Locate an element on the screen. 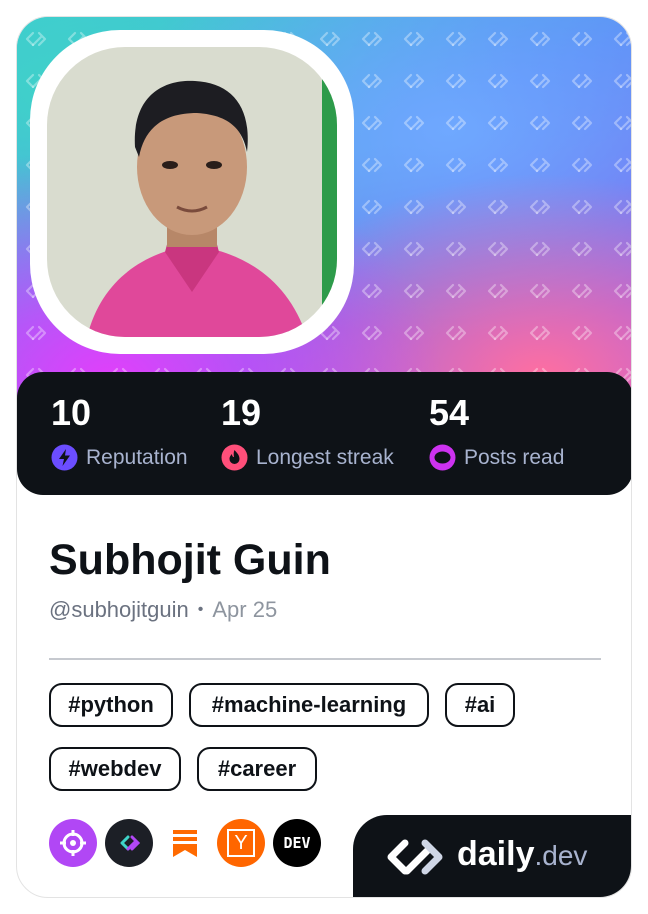 The image size is (648, 914). avatar is located at coordinates (192, 192).